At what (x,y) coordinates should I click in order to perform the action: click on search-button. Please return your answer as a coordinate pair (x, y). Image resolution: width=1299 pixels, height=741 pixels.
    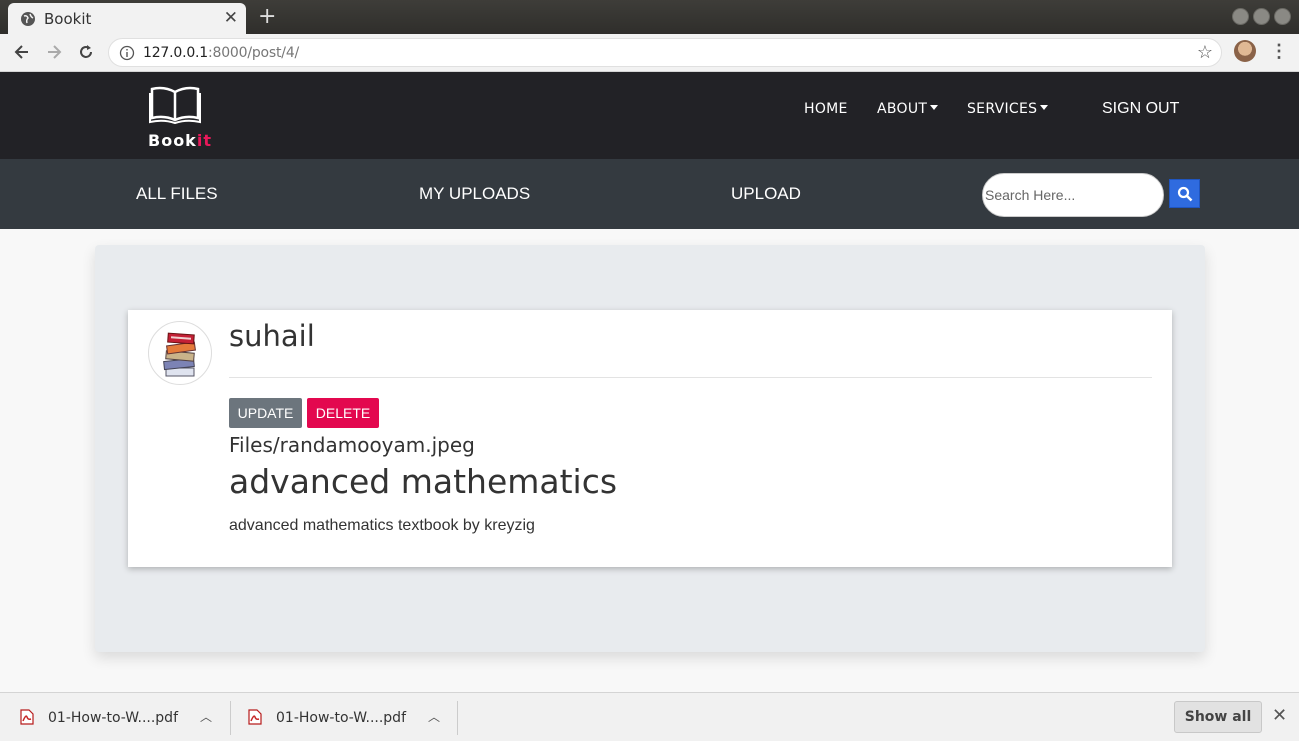
    Looking at the image, I should click on (1184, 193).